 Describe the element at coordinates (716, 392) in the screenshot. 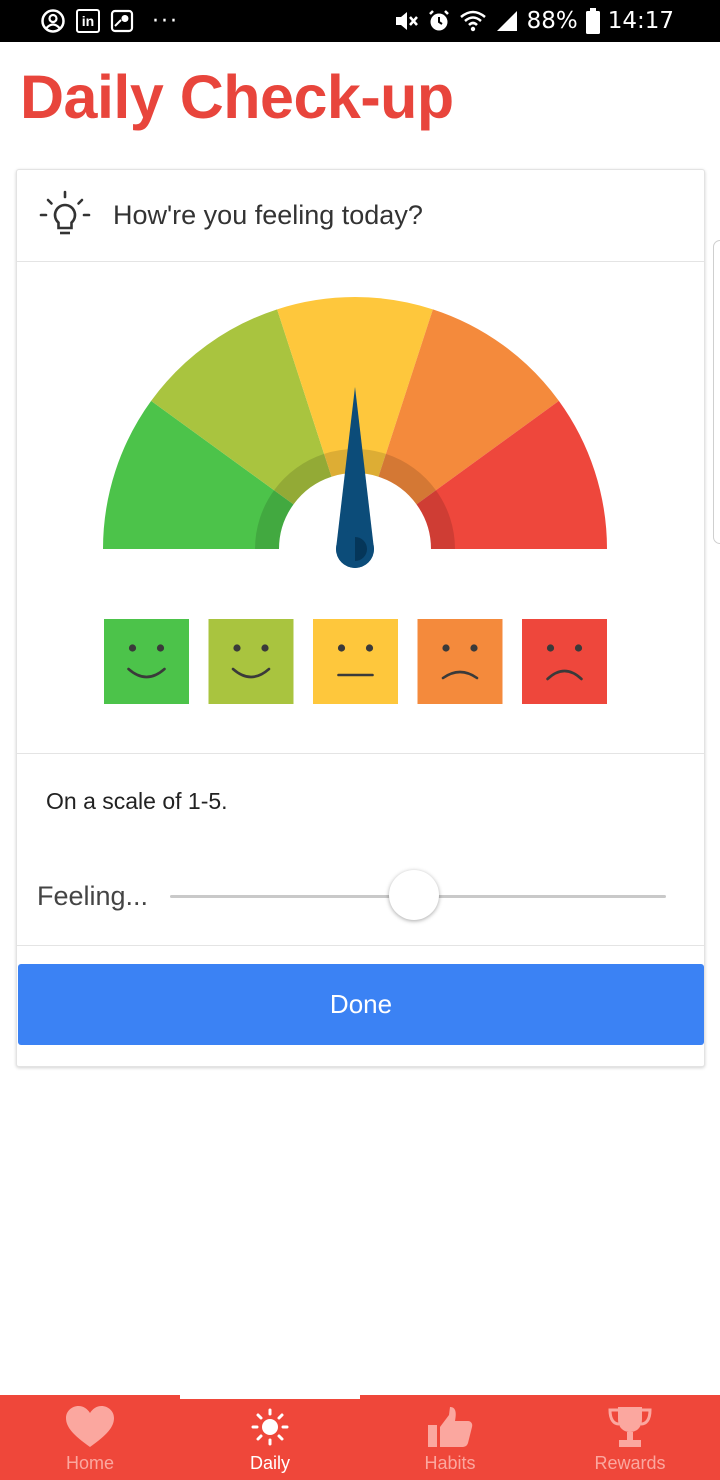

I see `scroll-edge` at that location.